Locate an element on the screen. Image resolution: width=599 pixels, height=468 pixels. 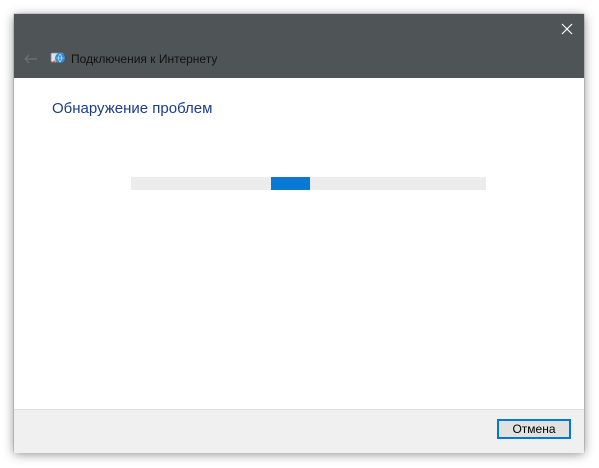
progress-marquee-chunk is located at coordinates (290, 183).